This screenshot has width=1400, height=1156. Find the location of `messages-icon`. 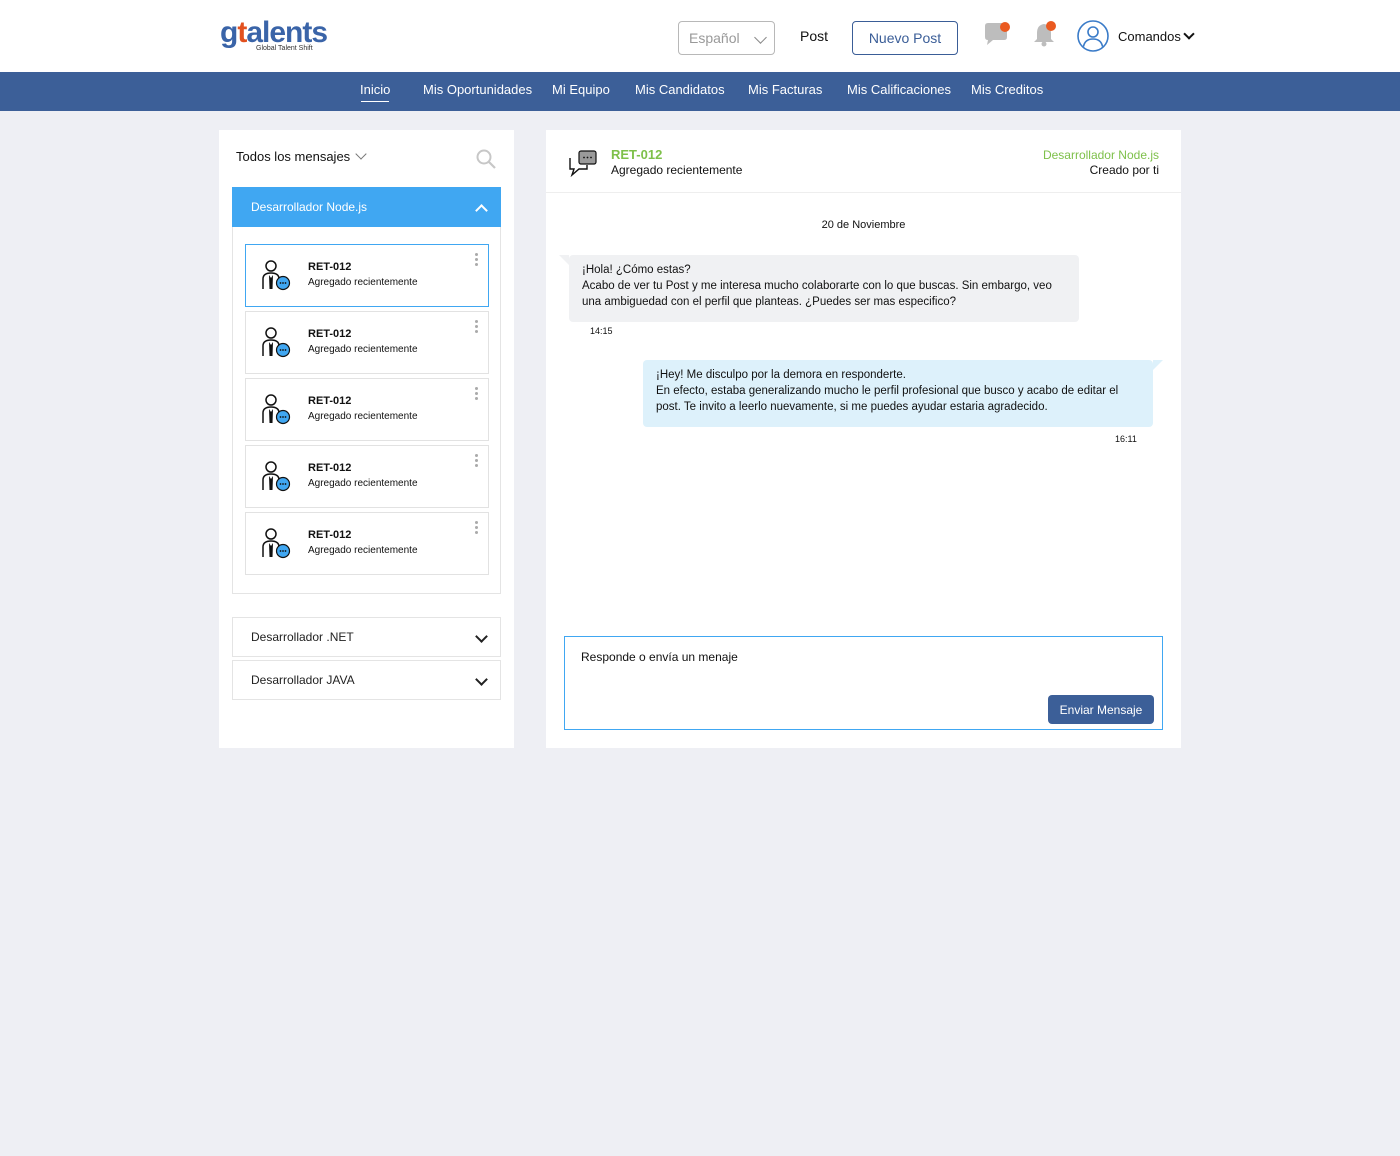

messages-icon is located at coordinates (997, 34).